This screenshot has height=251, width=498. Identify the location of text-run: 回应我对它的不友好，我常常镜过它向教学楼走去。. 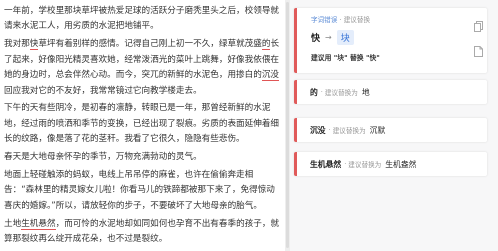
(103, 90).